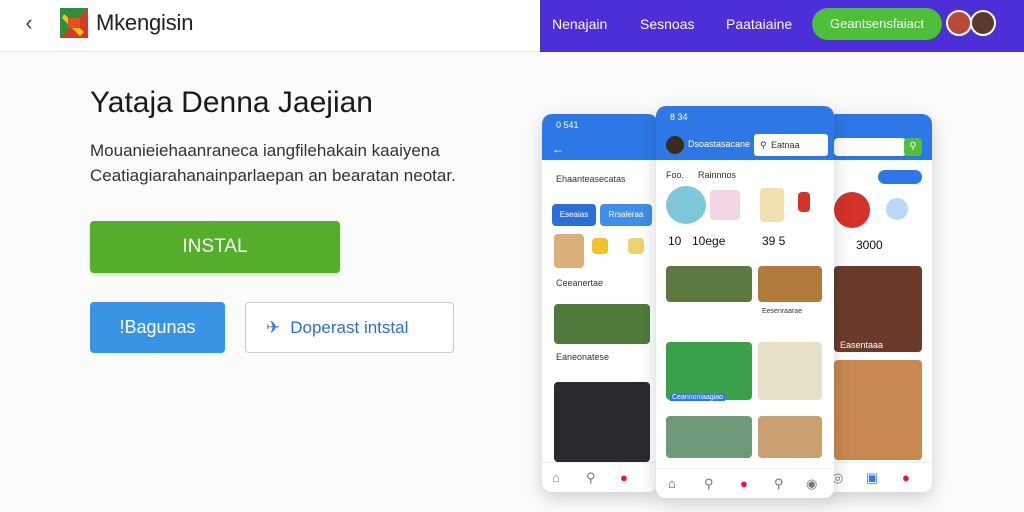  What do you see at coordinates (759, 24) in the screenshot?
I see `nav-item-3: Paataiaine` at bounding box center [759, 24].